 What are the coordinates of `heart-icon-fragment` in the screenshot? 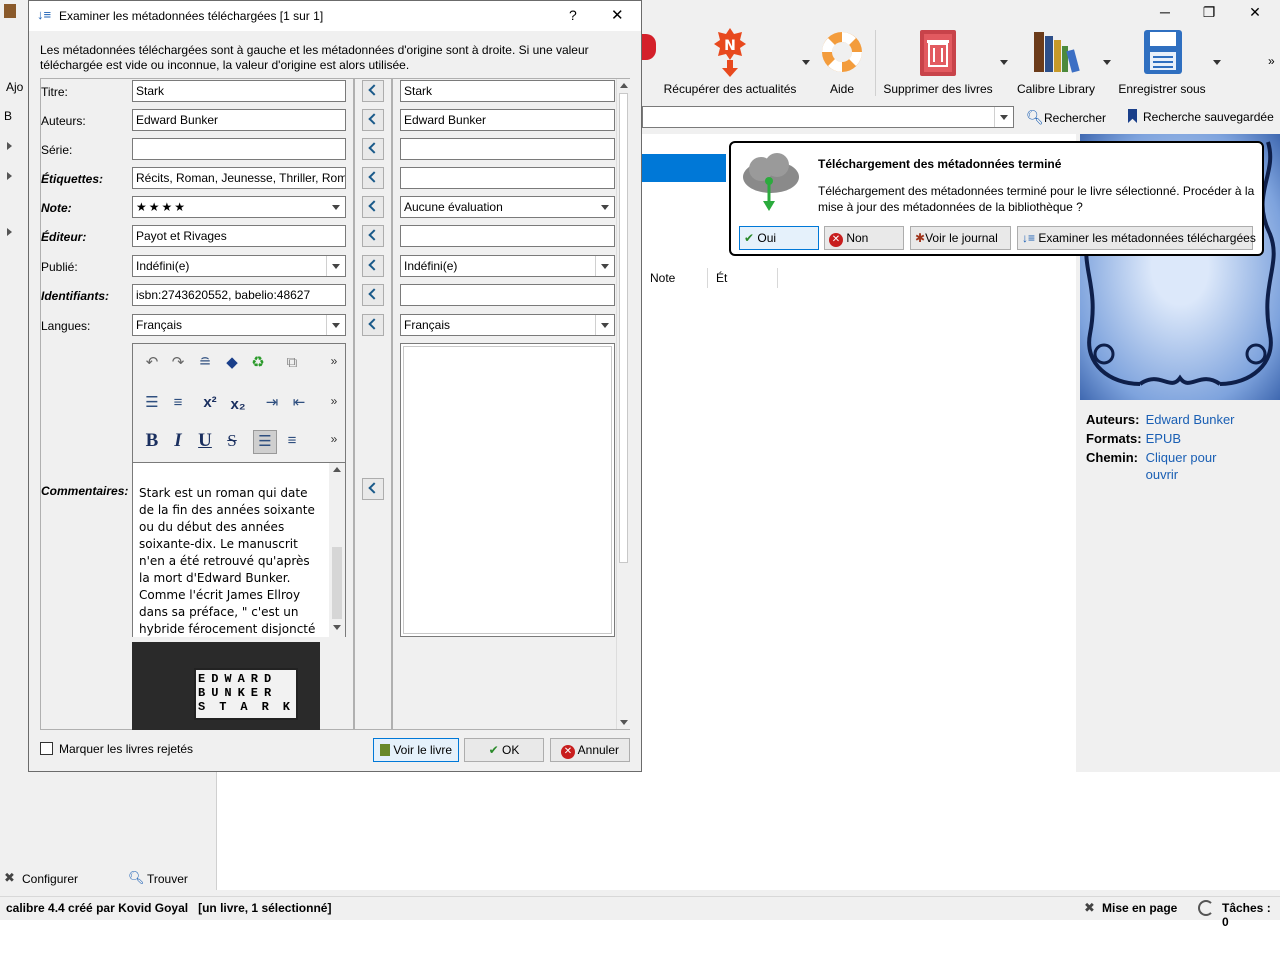 It's located at (649, 64).